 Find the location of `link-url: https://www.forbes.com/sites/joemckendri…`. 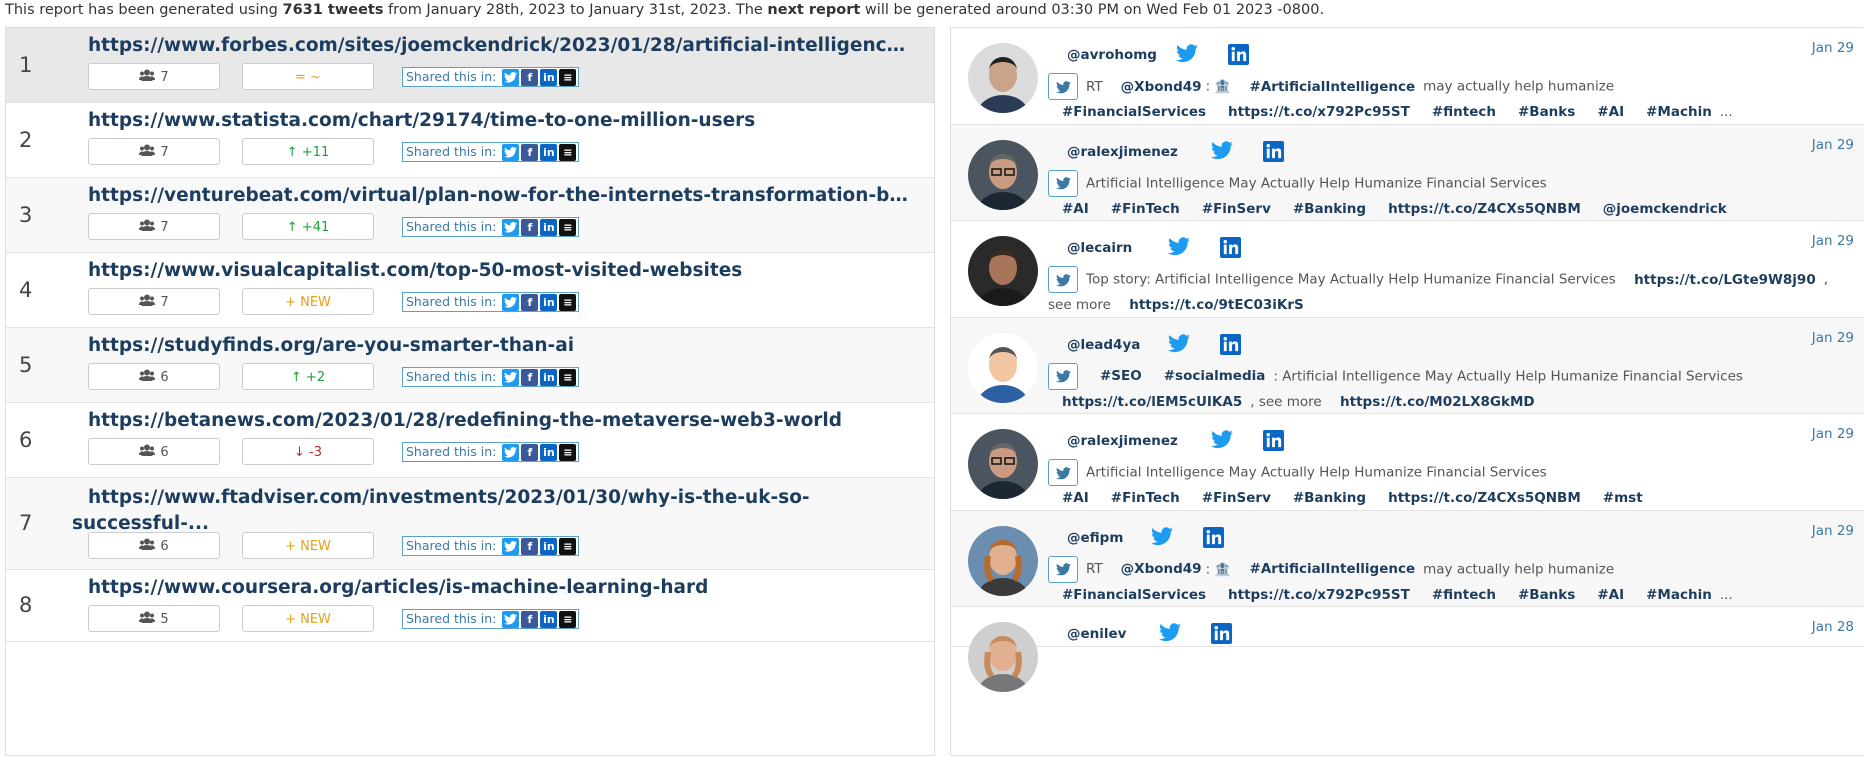

link-url: https://www.forbes.com/sites/joemckendri… is located at coordinates (498, 45).